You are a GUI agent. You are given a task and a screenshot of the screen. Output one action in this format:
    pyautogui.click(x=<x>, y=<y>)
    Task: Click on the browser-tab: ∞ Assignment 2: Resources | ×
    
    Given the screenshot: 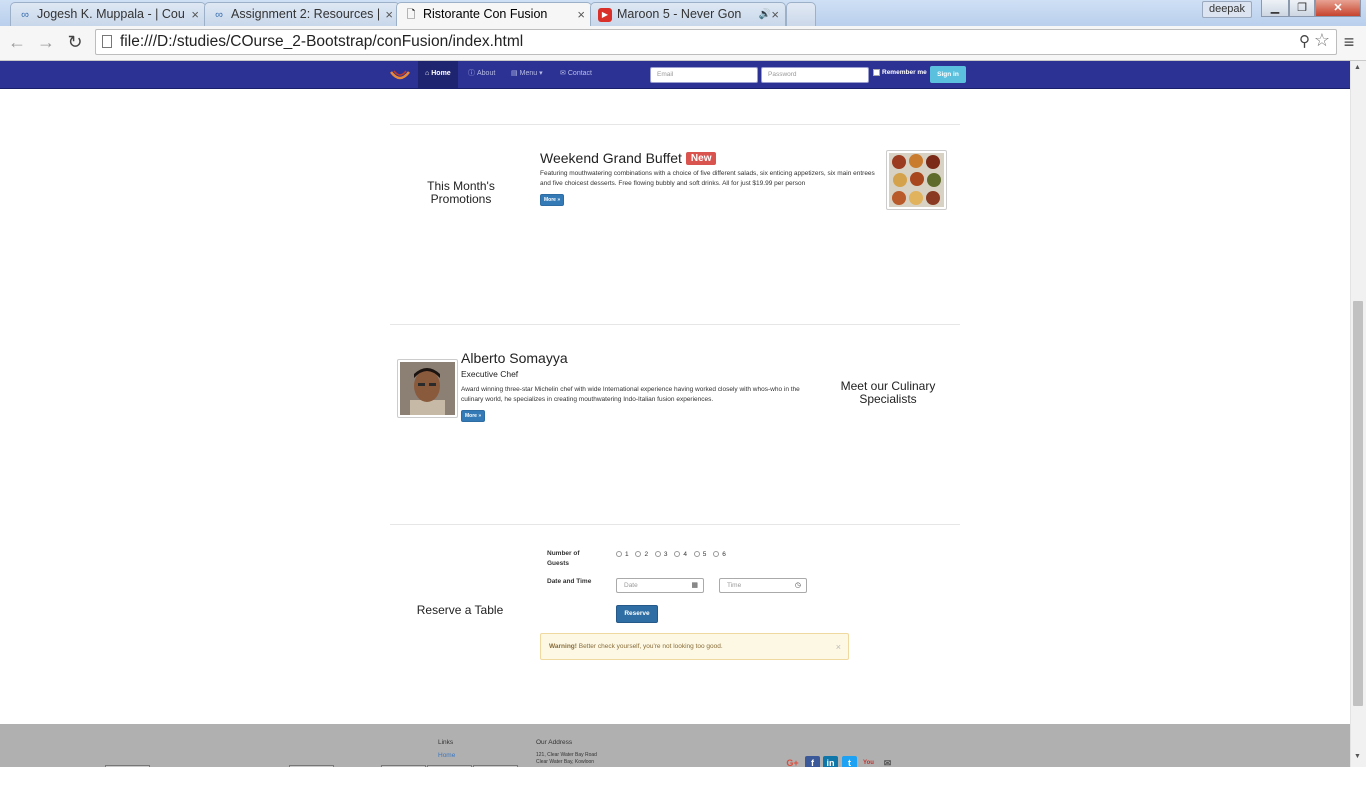 What is the action you would take?
    pyautogui.click(x=302, y=14)
    